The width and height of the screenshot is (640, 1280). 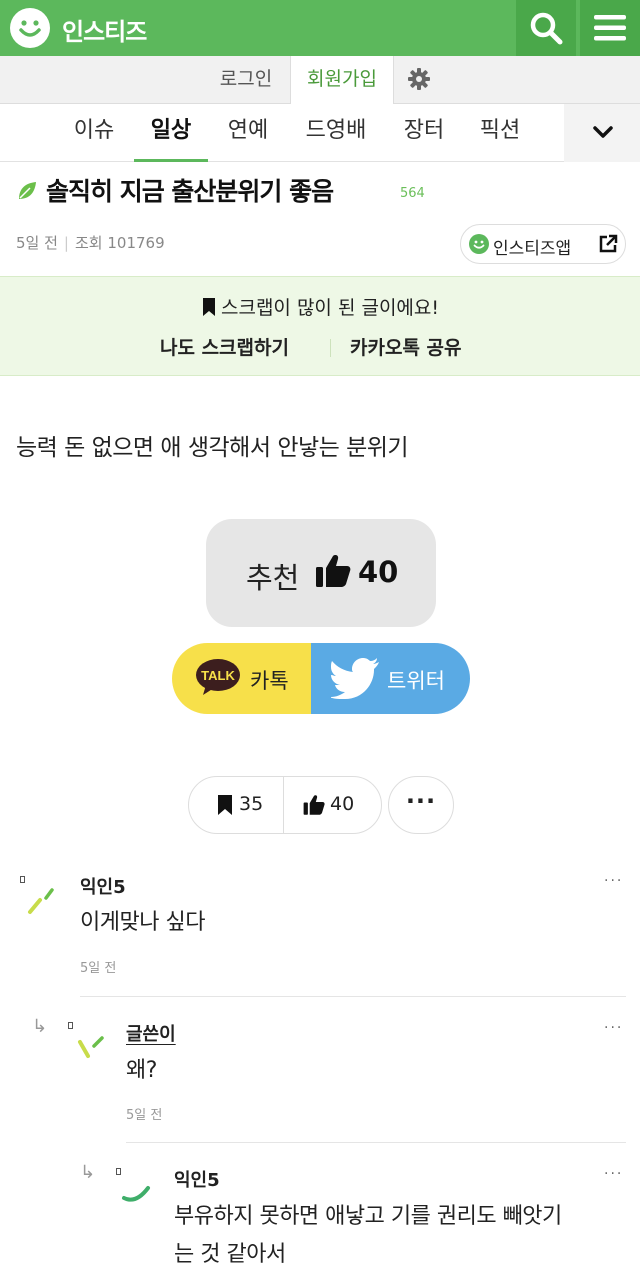 I want to click on kakaotalk-icon: TALK, so click(x=218, y=677).